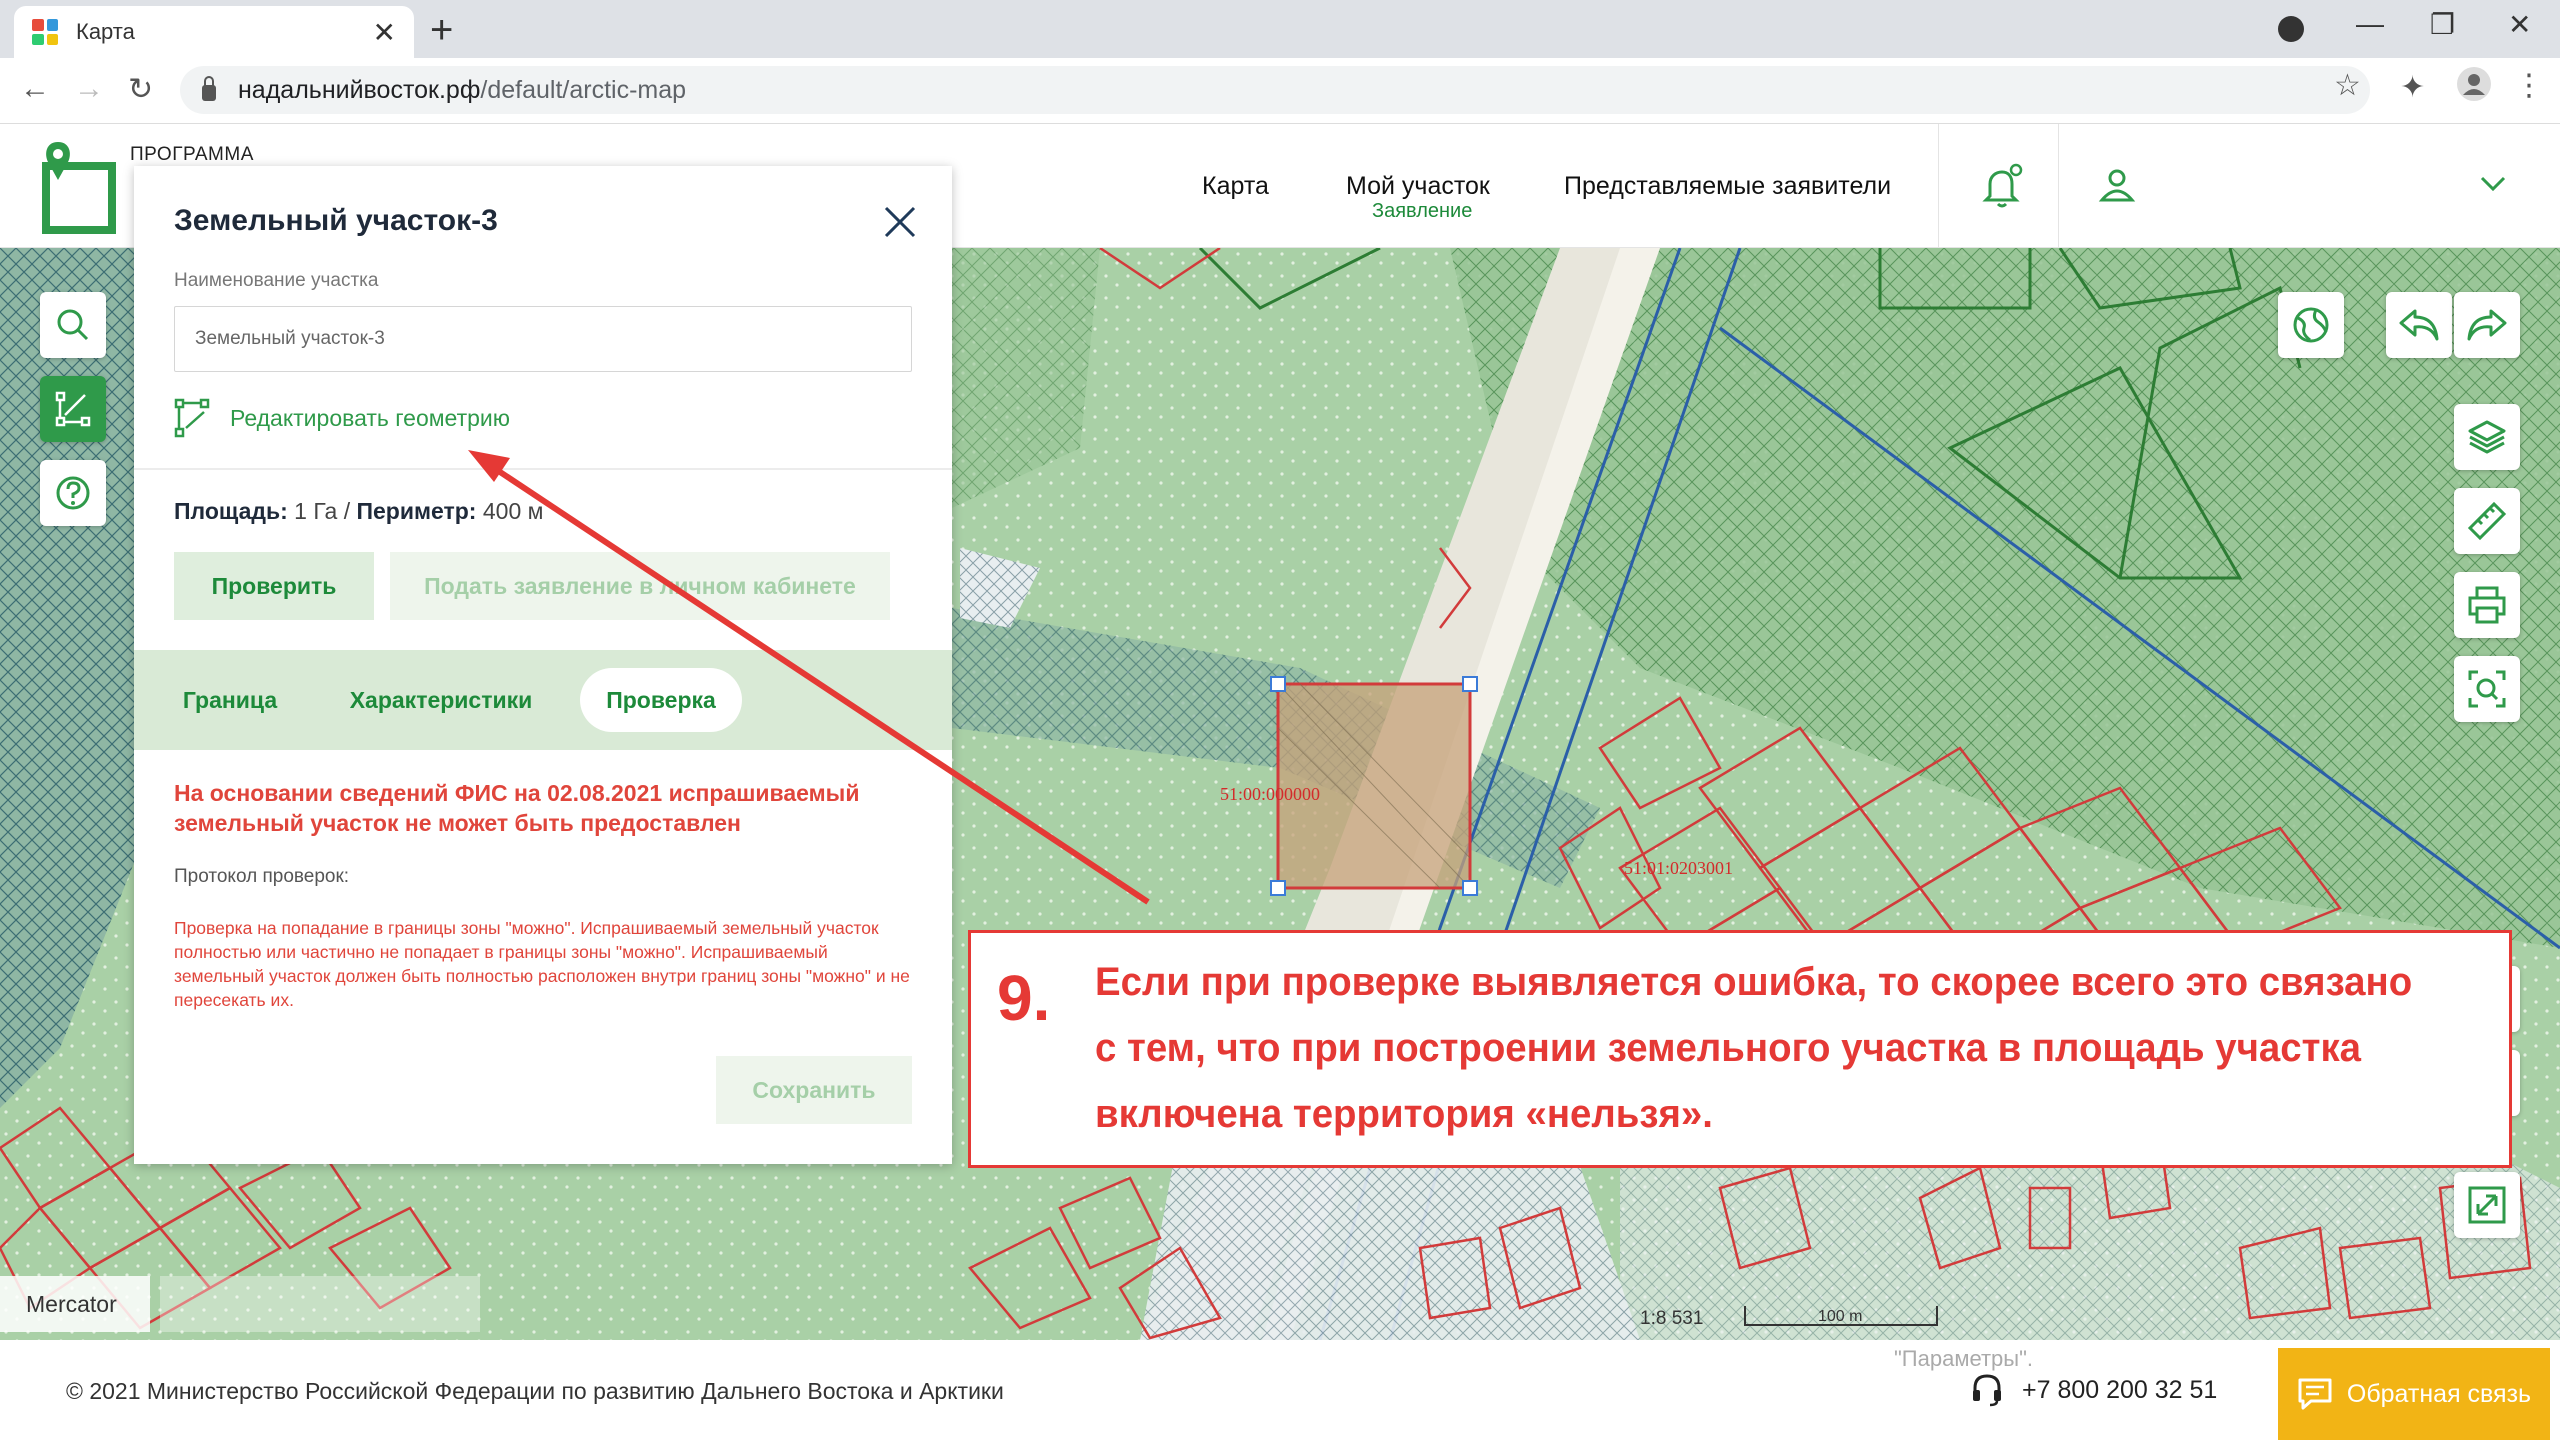  What do you see at coordinates (262, 876) in the screenshot?
I see `protocol-label: Протокол проверок:` at bounding box center [262, 876].